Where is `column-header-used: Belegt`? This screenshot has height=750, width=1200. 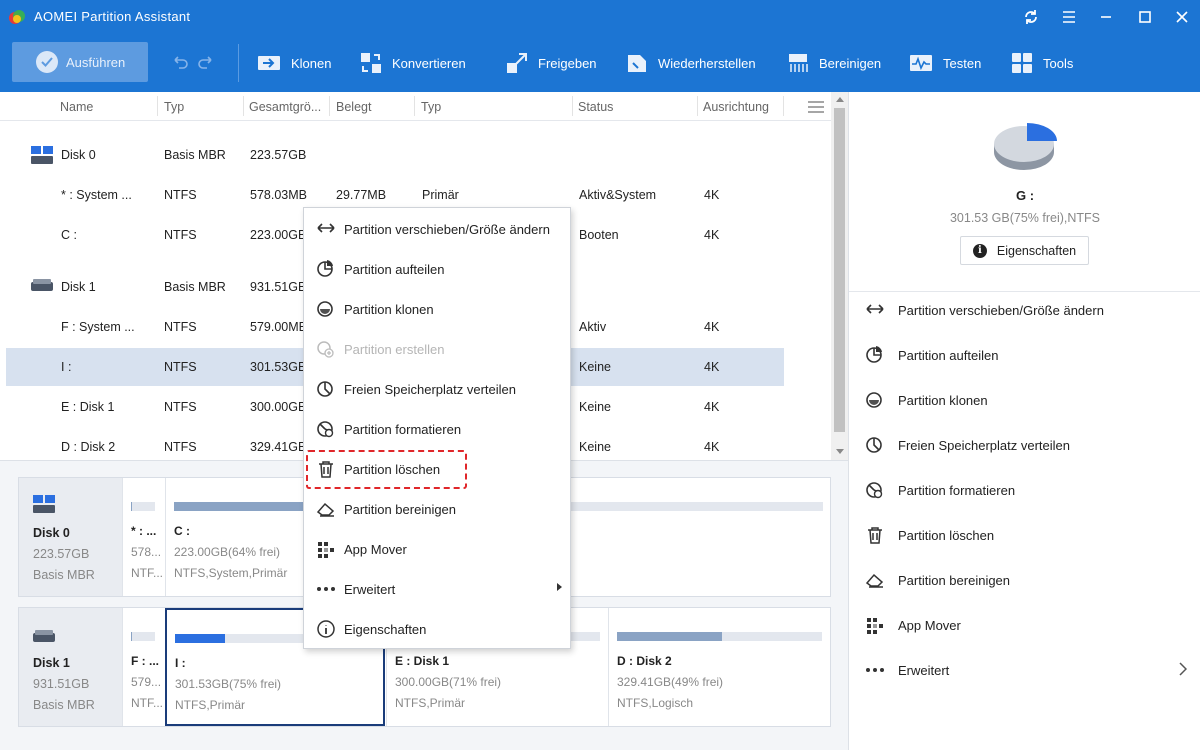
column-header-used: Belegt is located at coordinates (353, 107).